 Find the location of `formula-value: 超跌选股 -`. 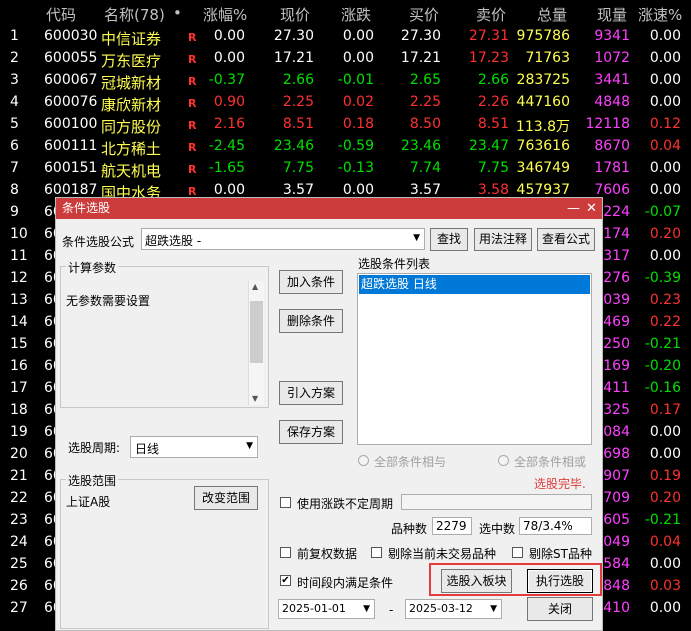

formula-value: 超跌选股 - is located at coordinates (173, 241).